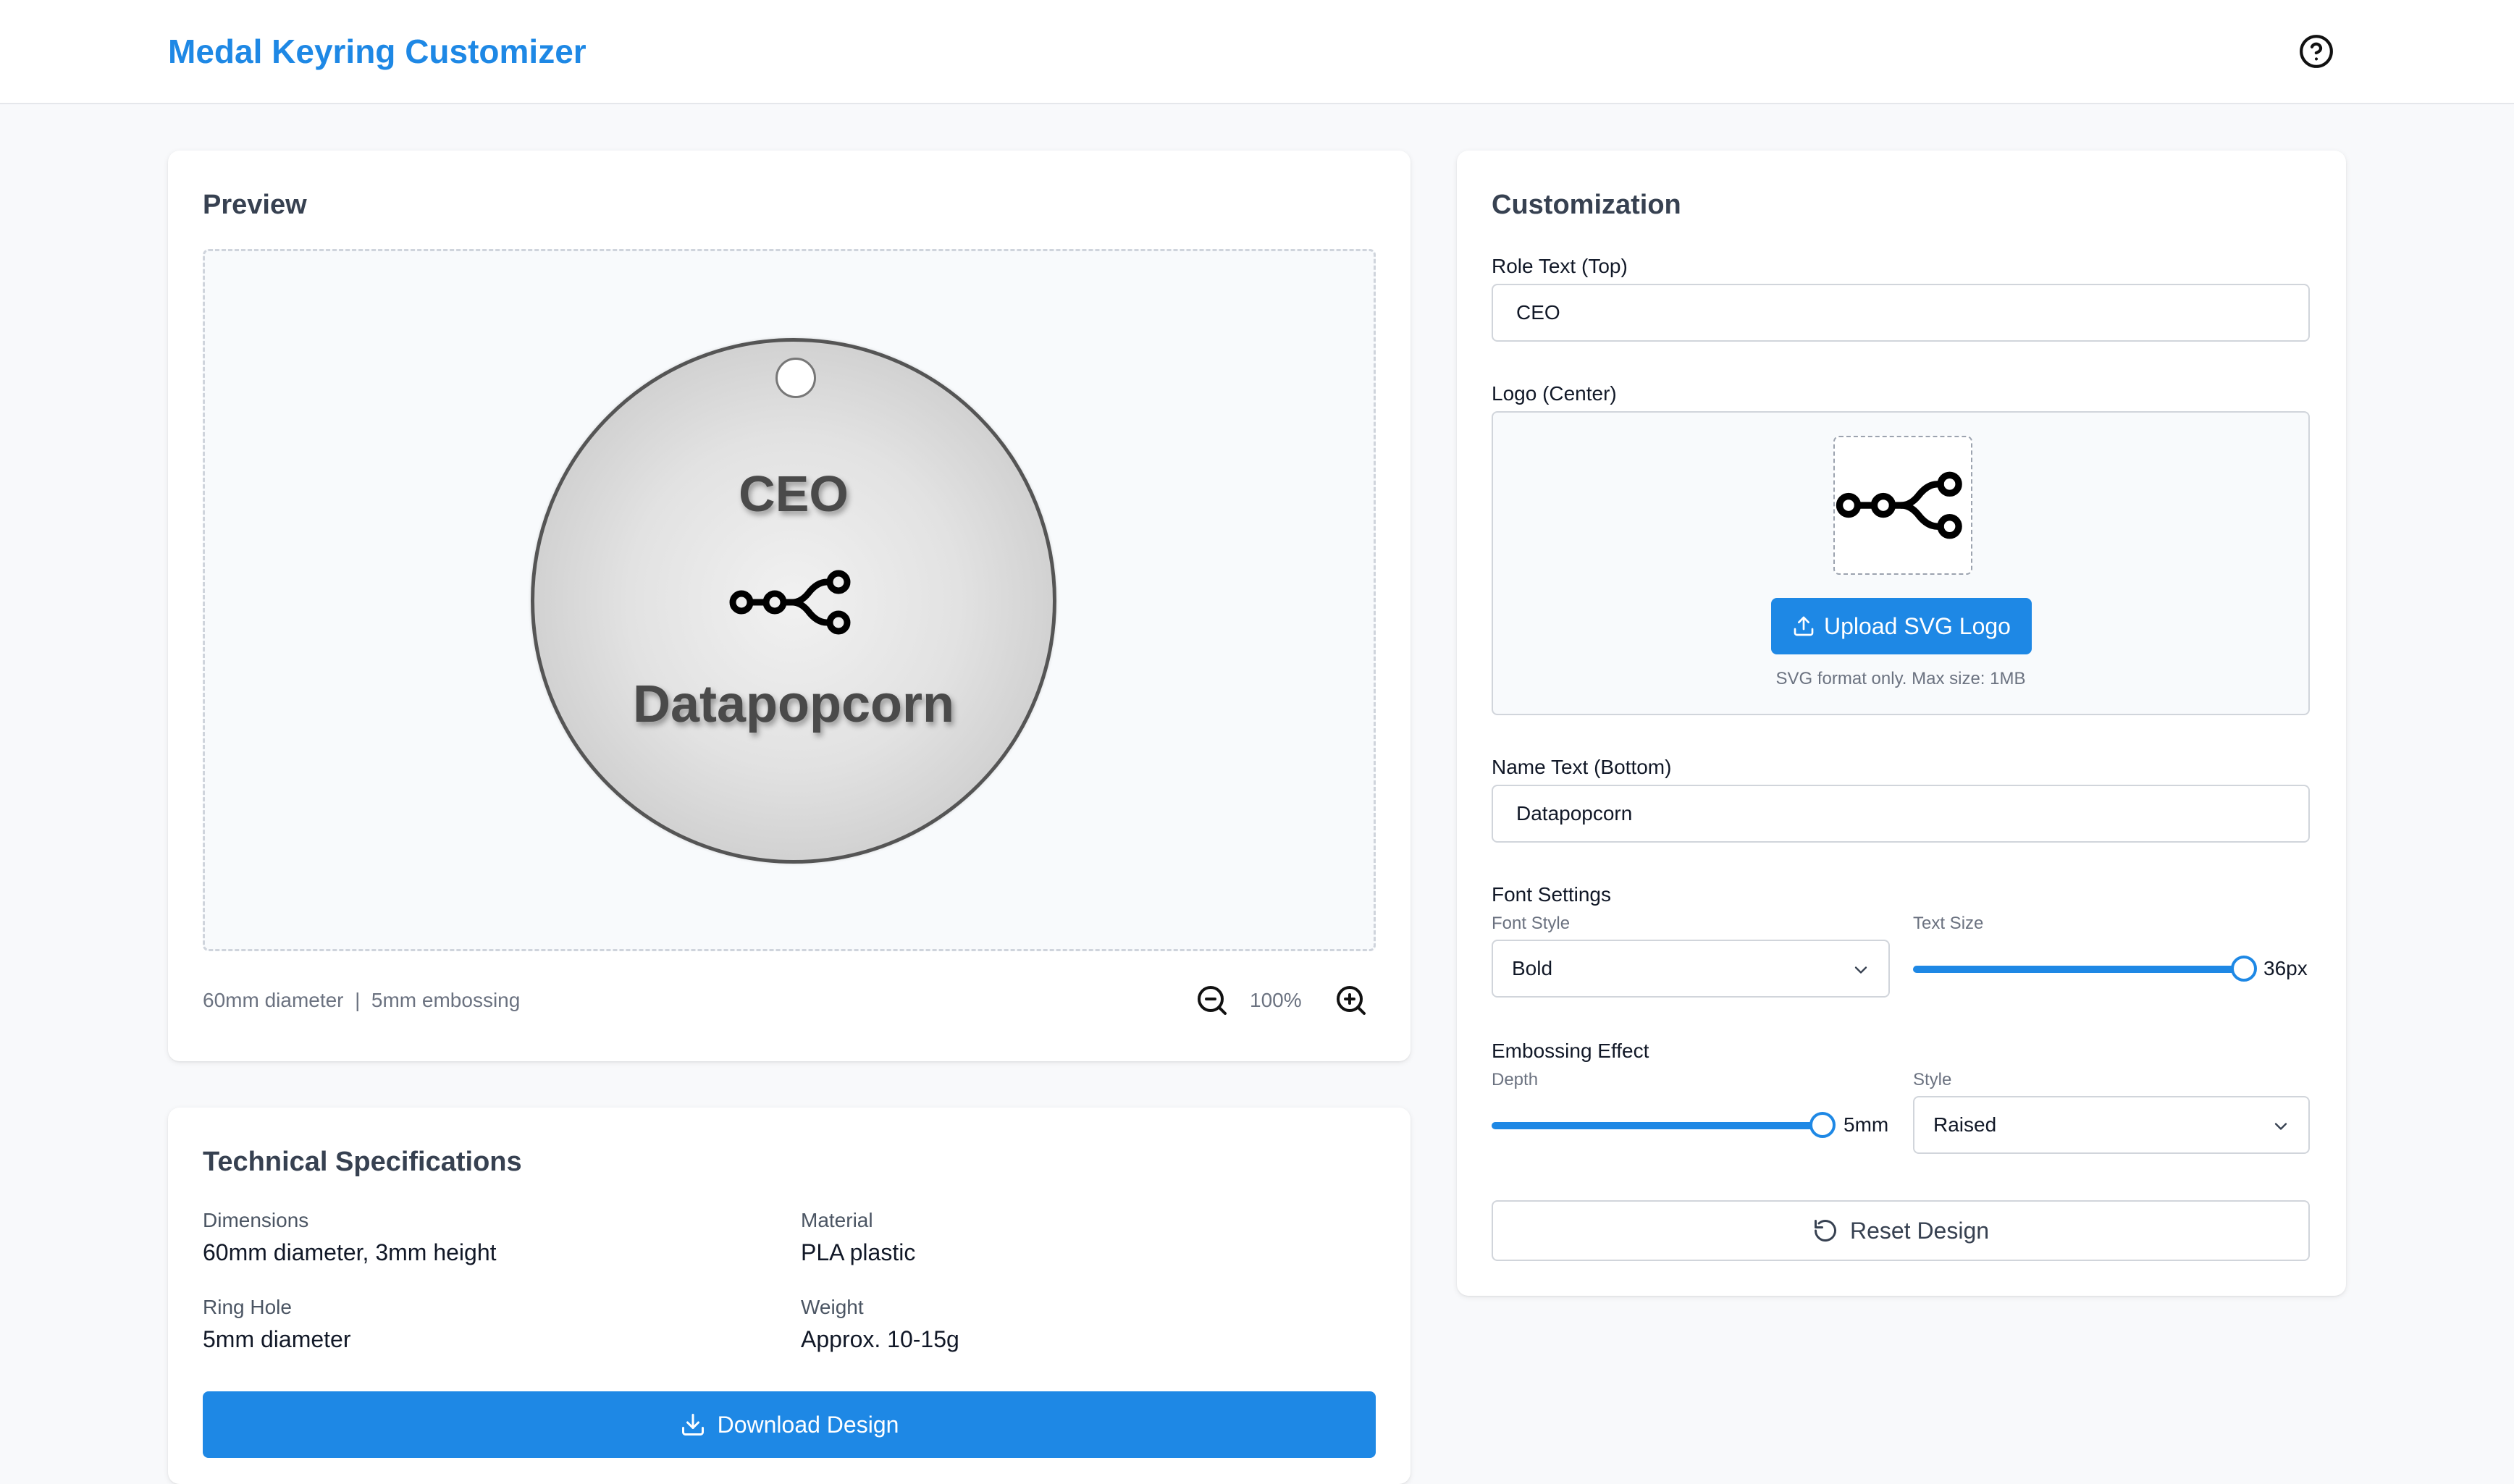 The width and height of the screenshot is (2514, 1484). I want to click on text-size-label: Text Size, so click(1948, 923).